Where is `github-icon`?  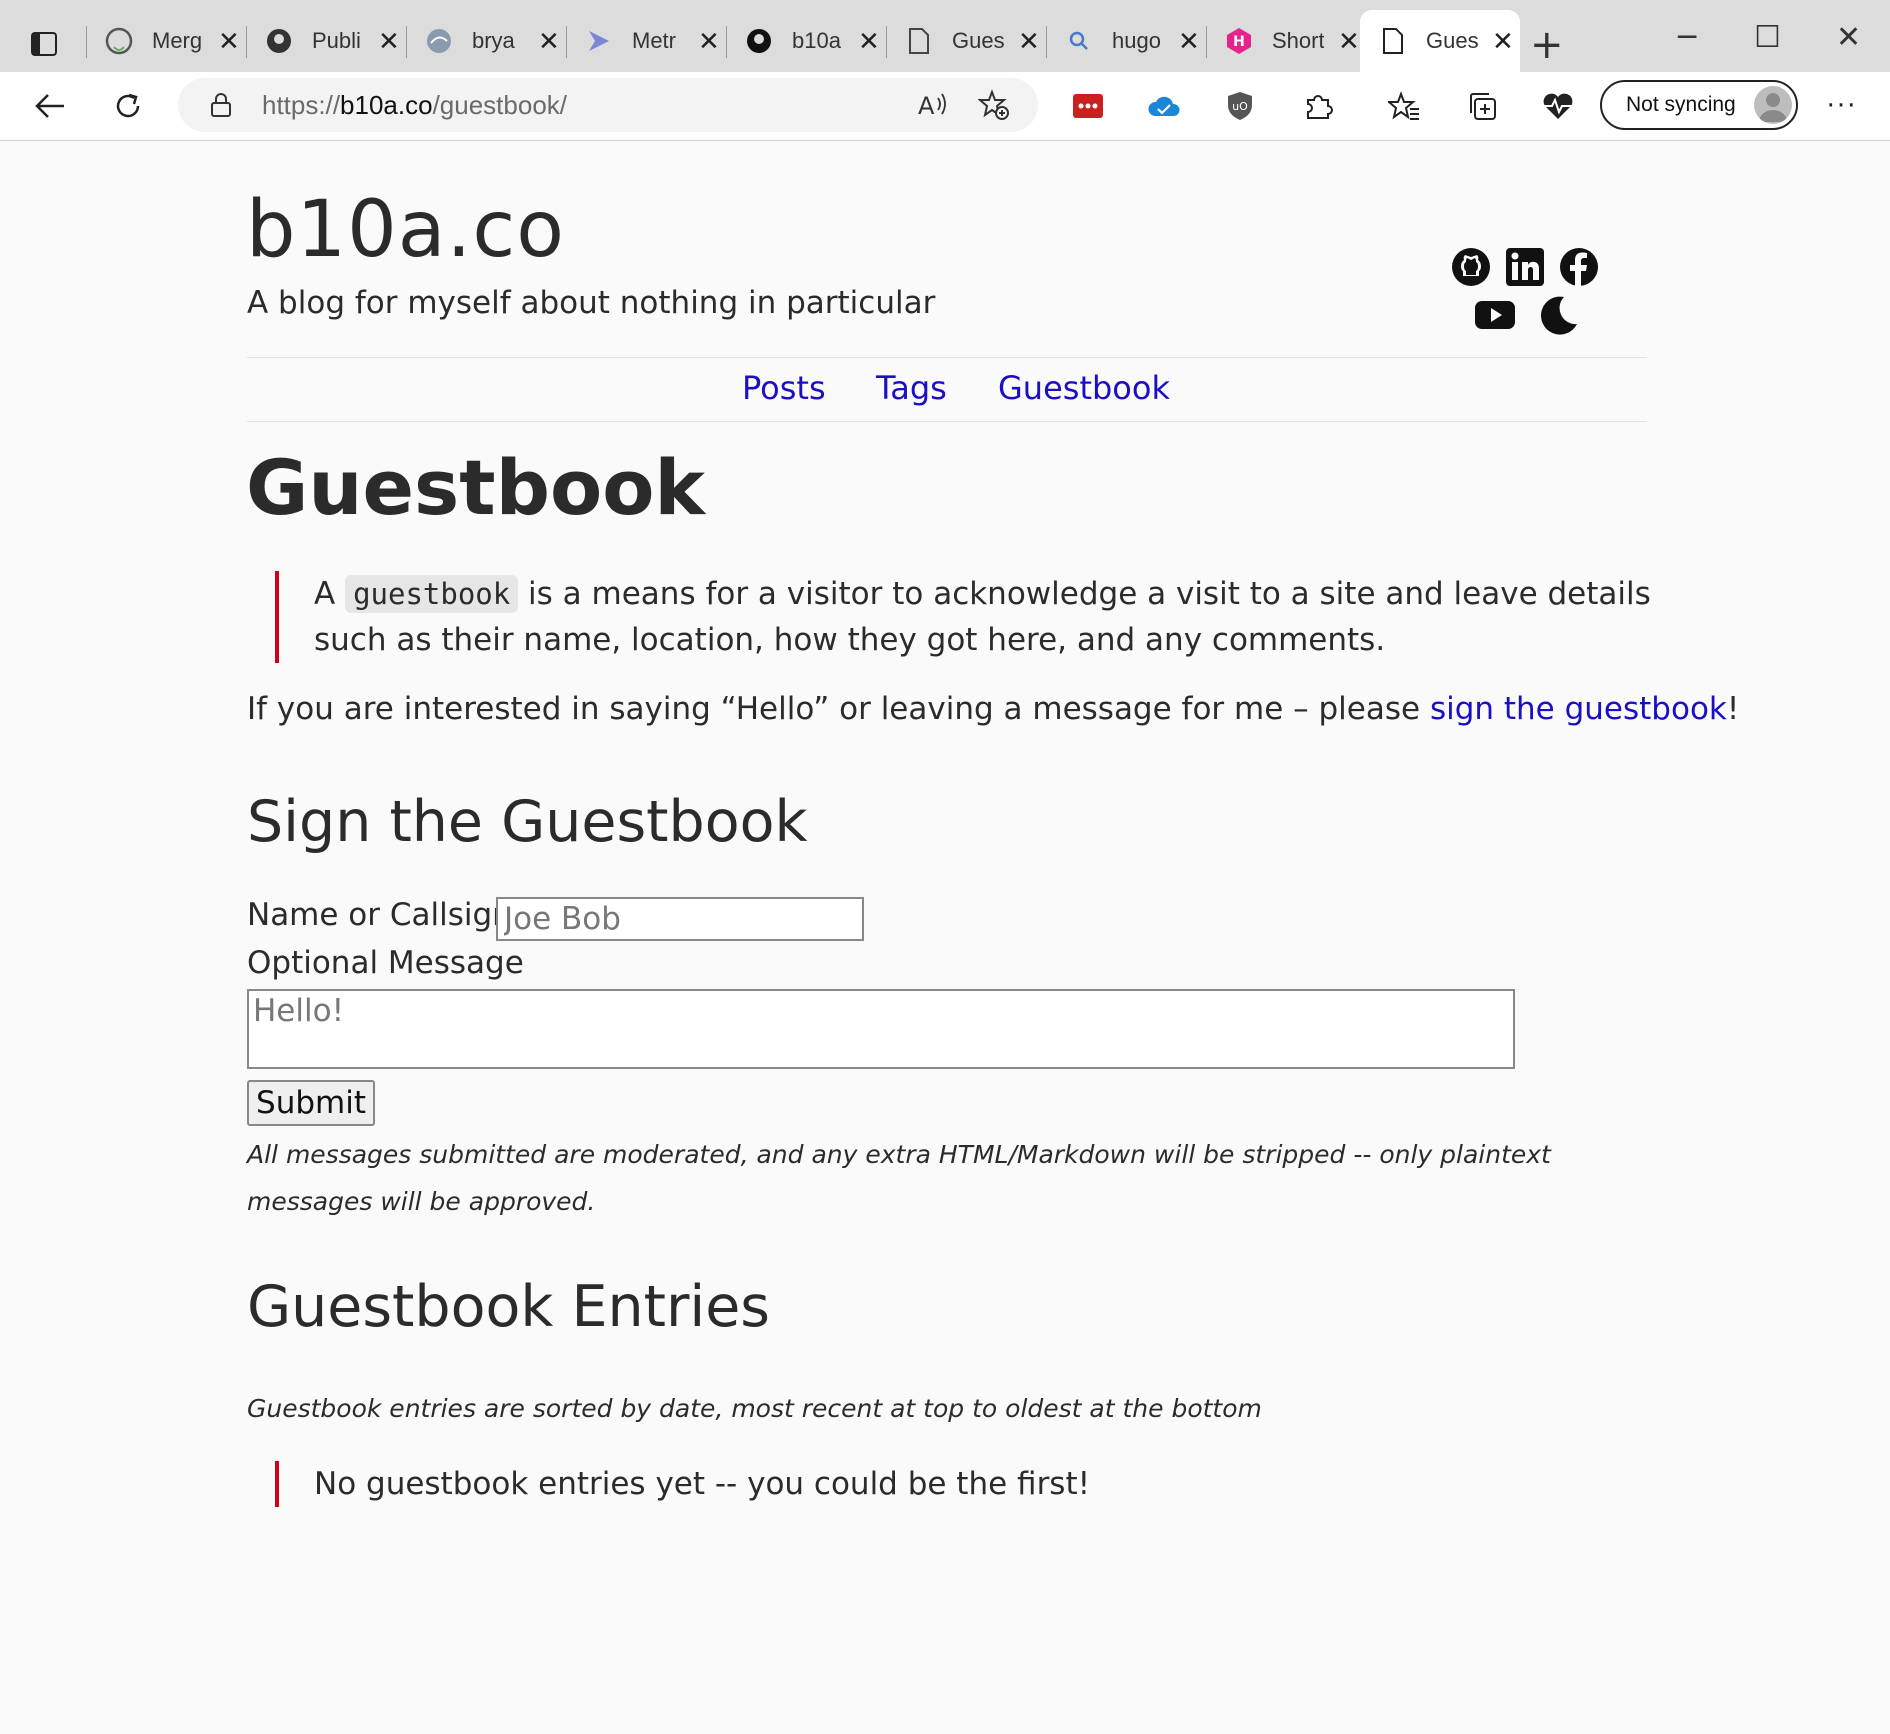
github-icon is located at coordinates (1471, 267).